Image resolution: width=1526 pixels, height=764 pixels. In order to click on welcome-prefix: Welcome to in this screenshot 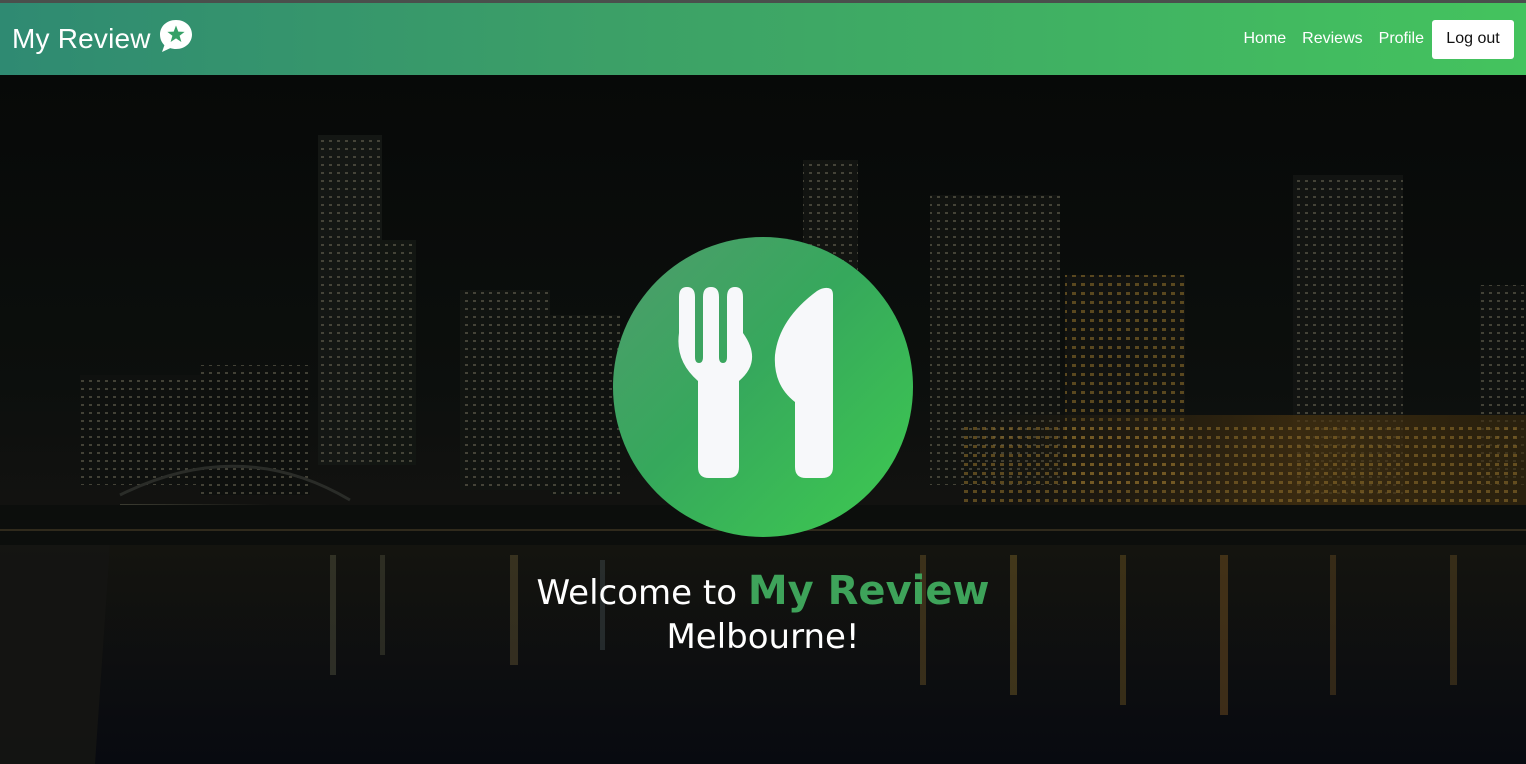, I will do `click(637, 593)`.